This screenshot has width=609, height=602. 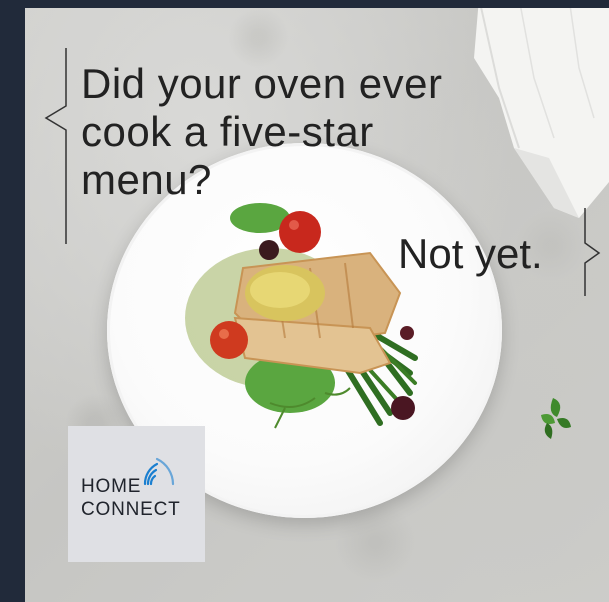 I want to click on basil-leaf-image, so click(x=556, y=418).